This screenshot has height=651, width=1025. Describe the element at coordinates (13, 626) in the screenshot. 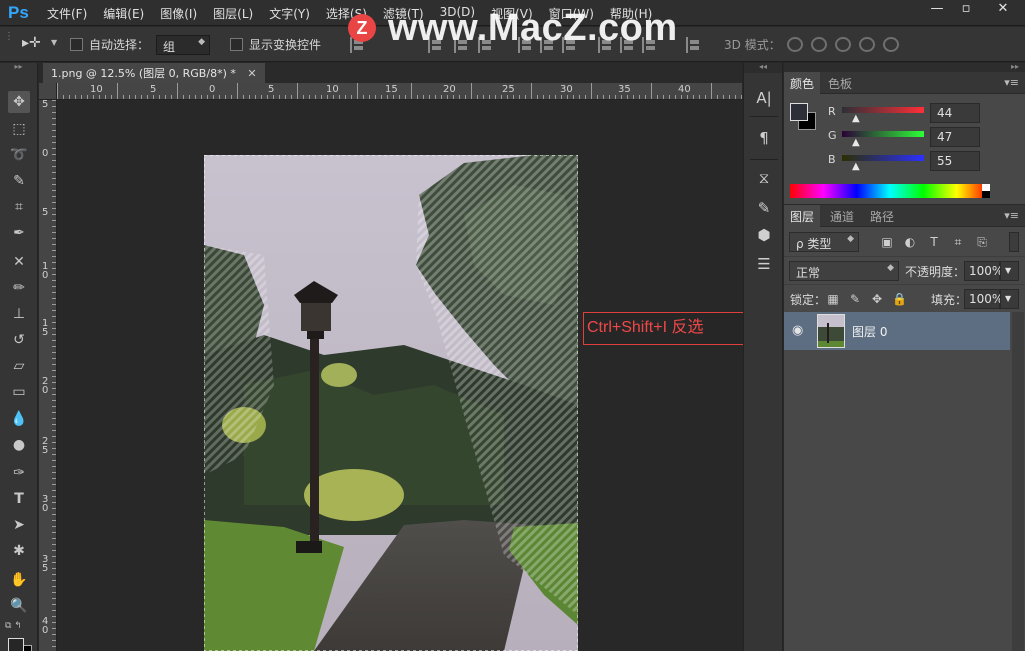

I see `default-colors-icon: ⧉ ↰` at that location.